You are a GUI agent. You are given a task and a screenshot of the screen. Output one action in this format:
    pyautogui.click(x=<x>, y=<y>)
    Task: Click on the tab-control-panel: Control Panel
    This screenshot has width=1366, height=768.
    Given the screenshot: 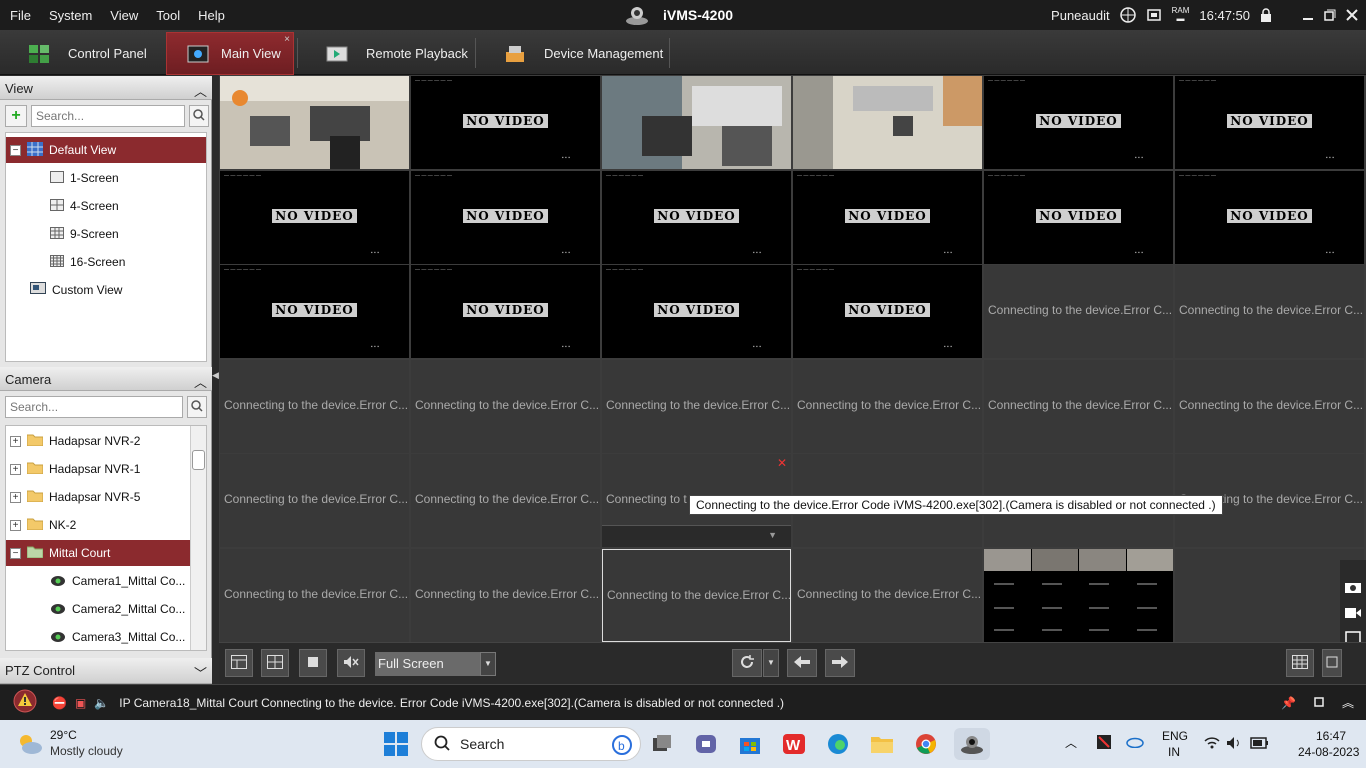 What is the action you would take?
    pyautogui.click(x=81, y=53)
    